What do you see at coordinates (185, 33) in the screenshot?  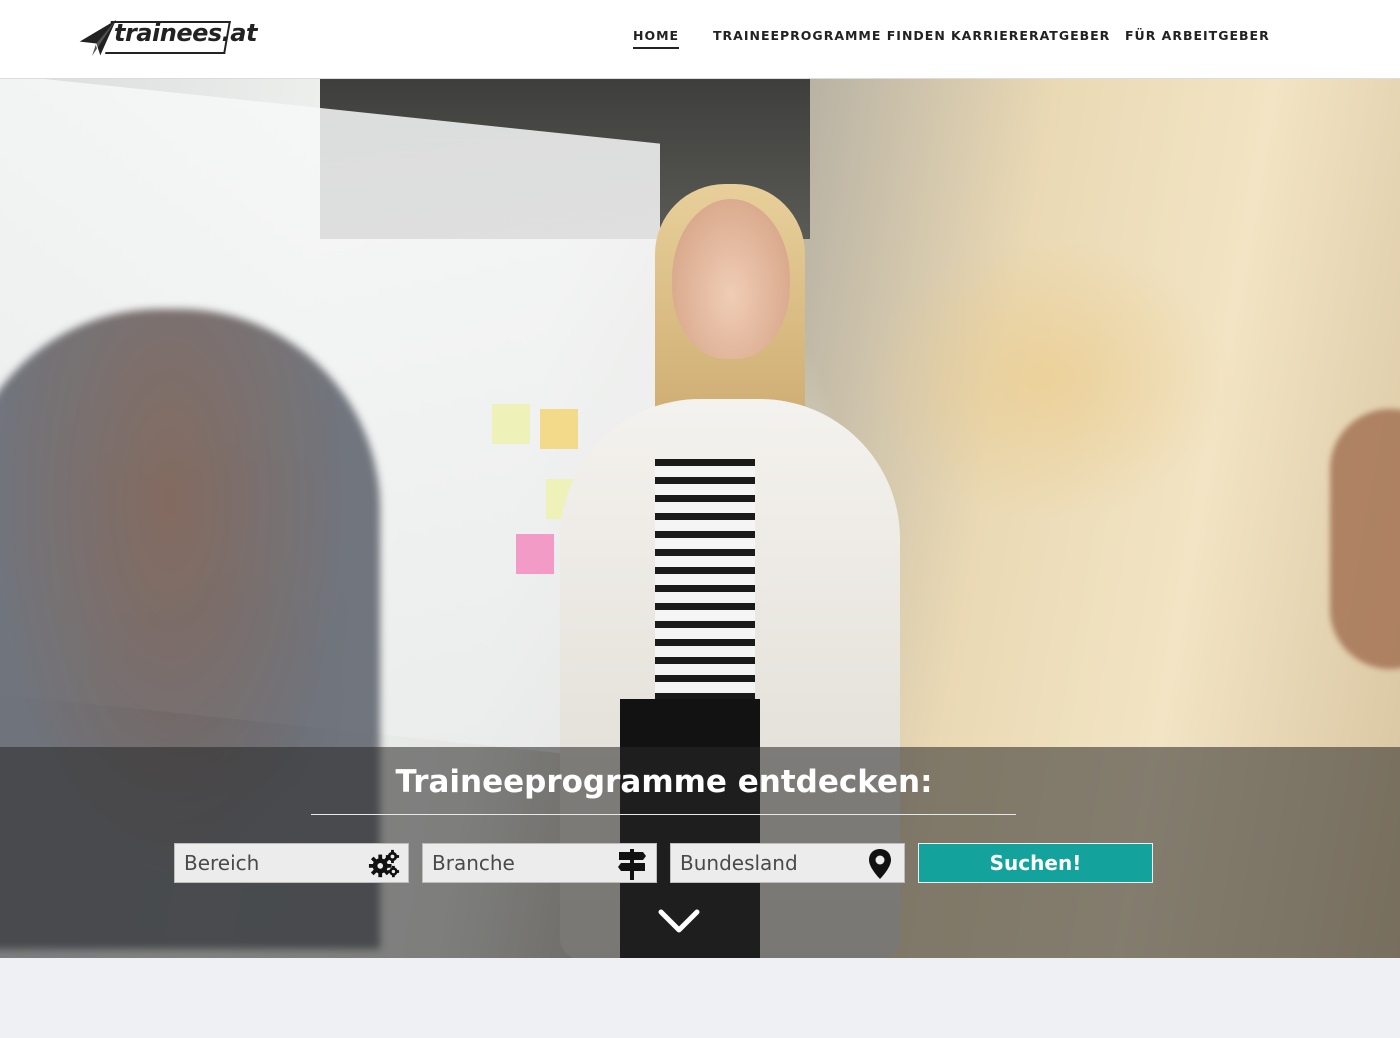 I see `logo-text: trainees.at` at bounding box center [185, 33].